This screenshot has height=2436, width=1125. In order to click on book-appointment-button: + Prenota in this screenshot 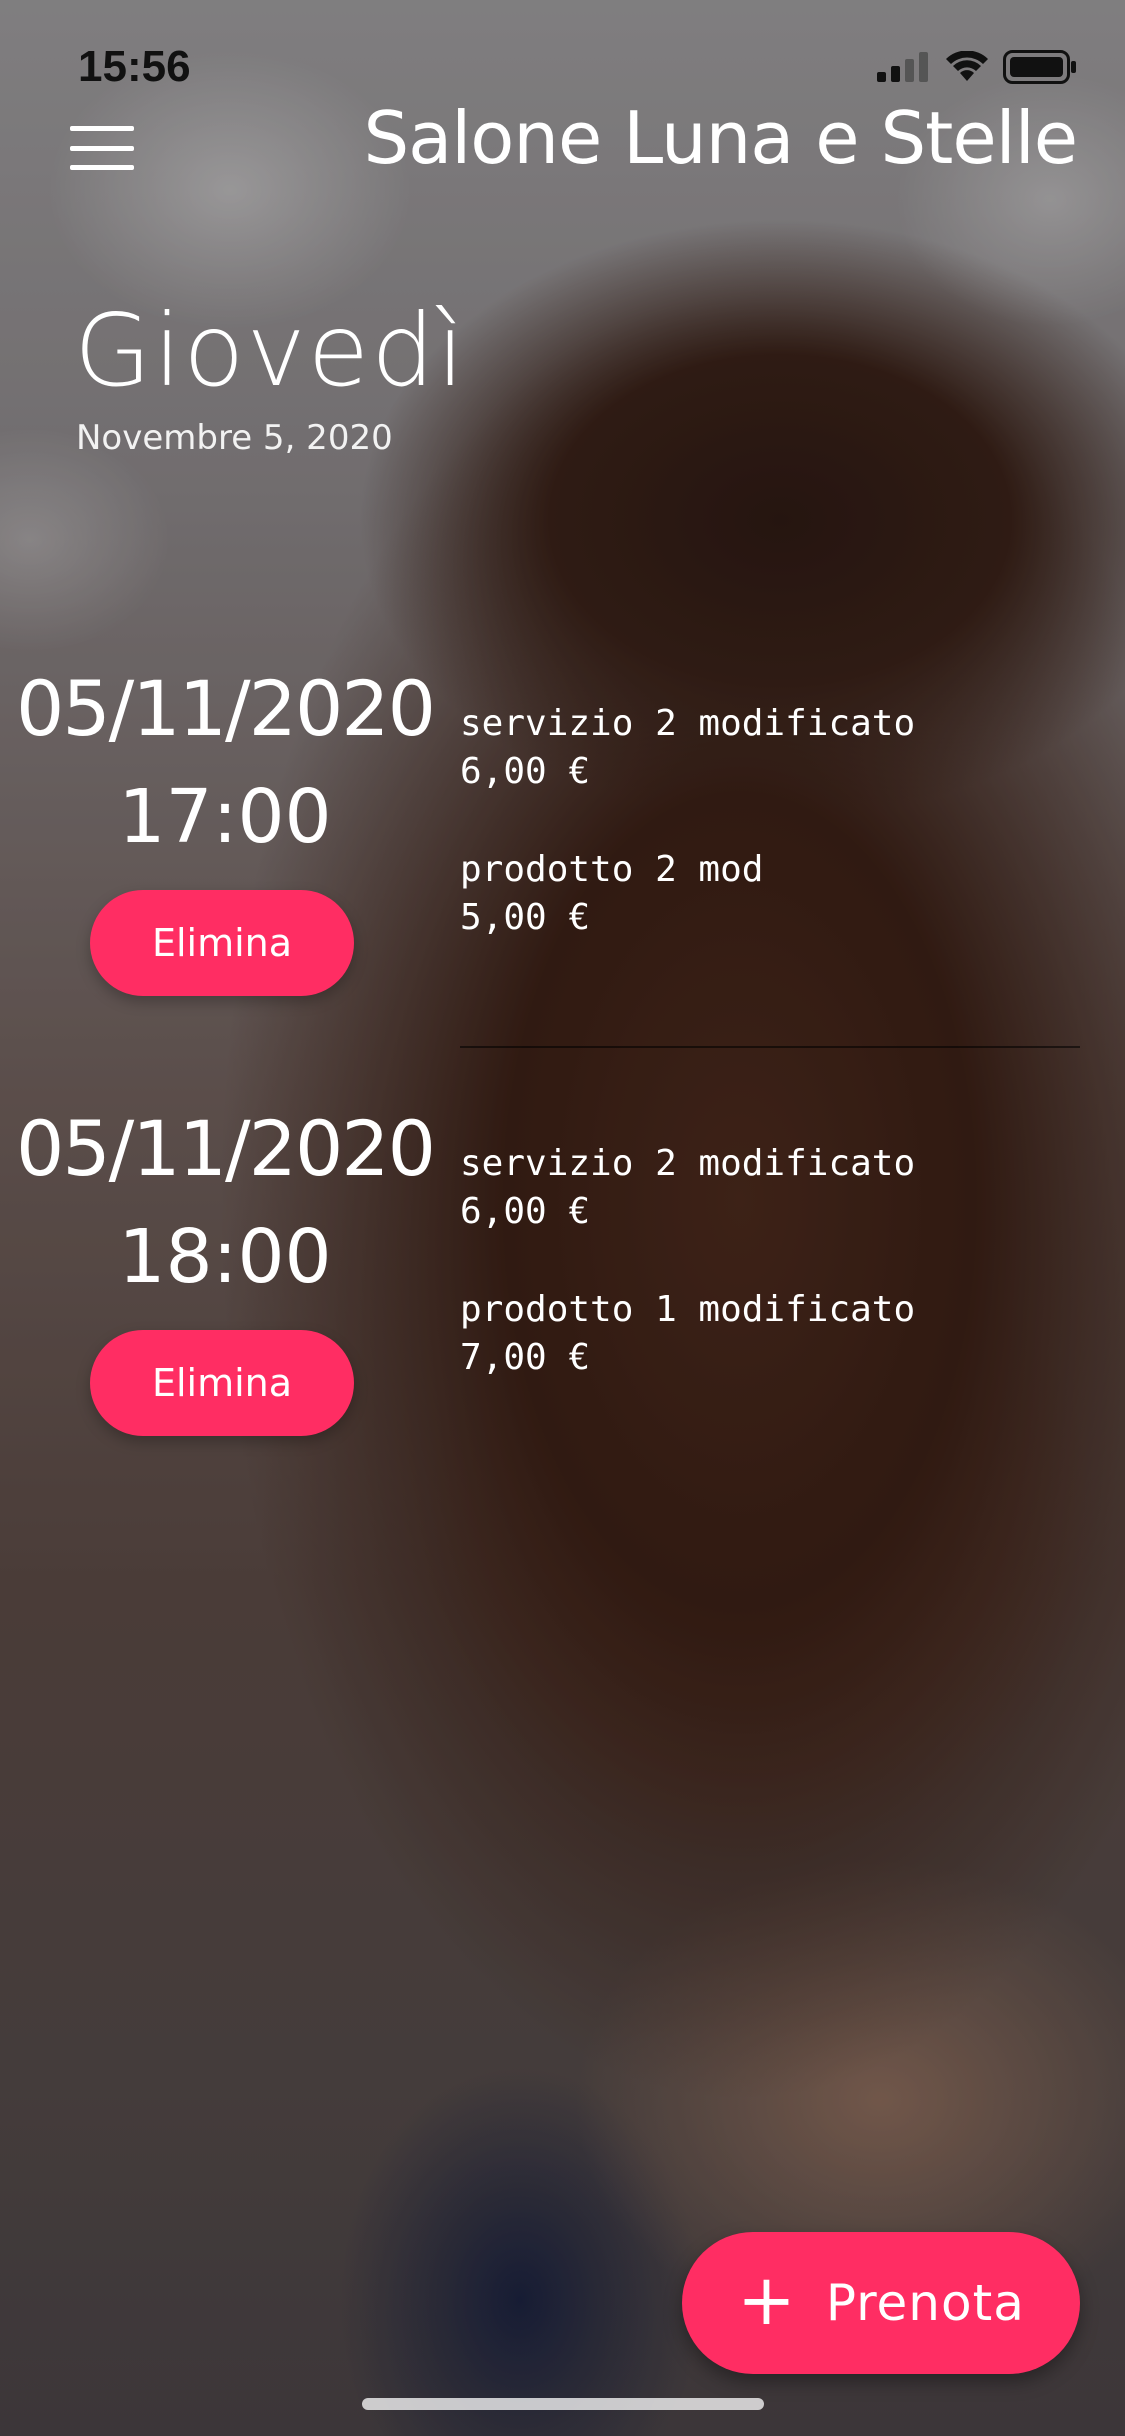, I will do `click(881, 2303)`.